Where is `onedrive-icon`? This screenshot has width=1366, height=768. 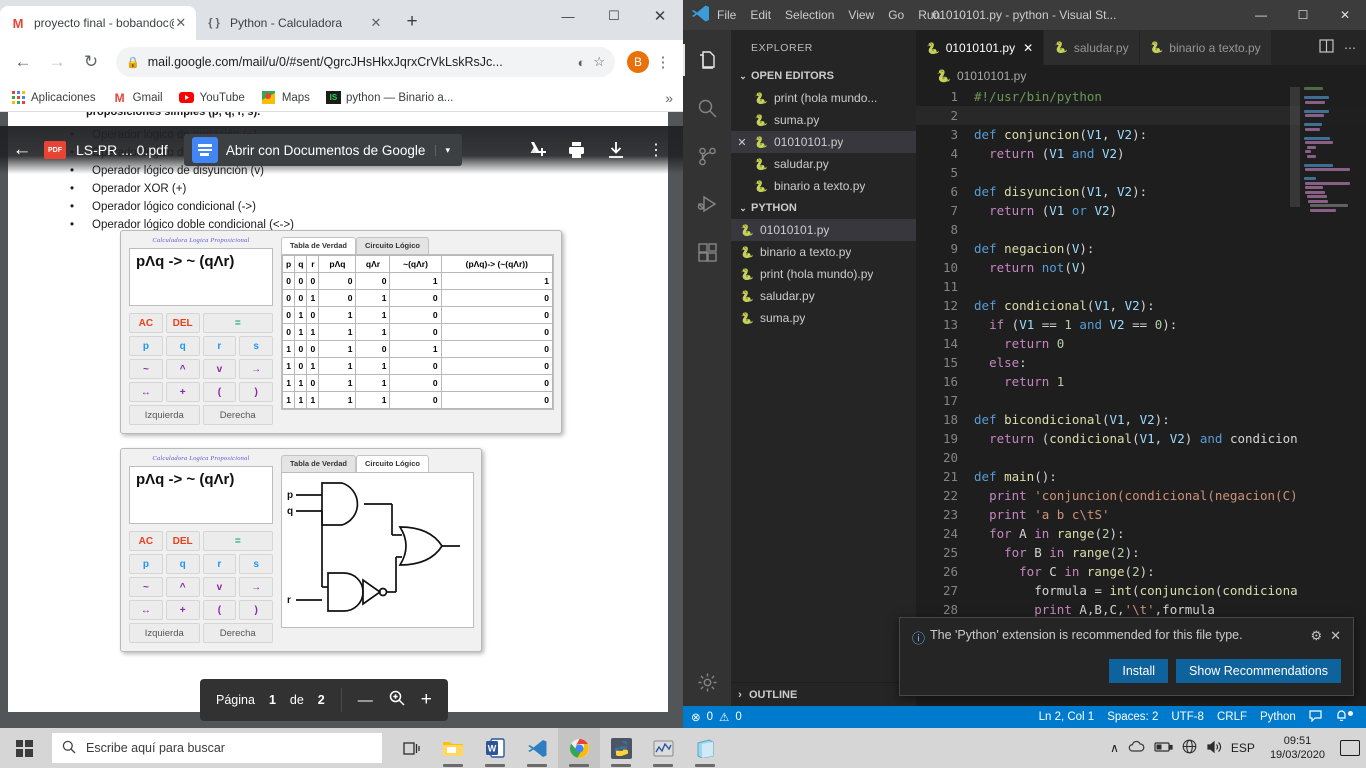
onedrive-icon is located at coordinates (1136, 748).